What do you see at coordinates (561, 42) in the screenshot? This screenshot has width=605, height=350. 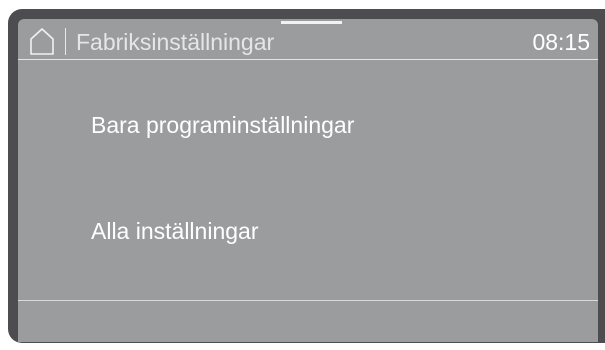 I see `clock: 08:15` at bounding box center [561, 42].